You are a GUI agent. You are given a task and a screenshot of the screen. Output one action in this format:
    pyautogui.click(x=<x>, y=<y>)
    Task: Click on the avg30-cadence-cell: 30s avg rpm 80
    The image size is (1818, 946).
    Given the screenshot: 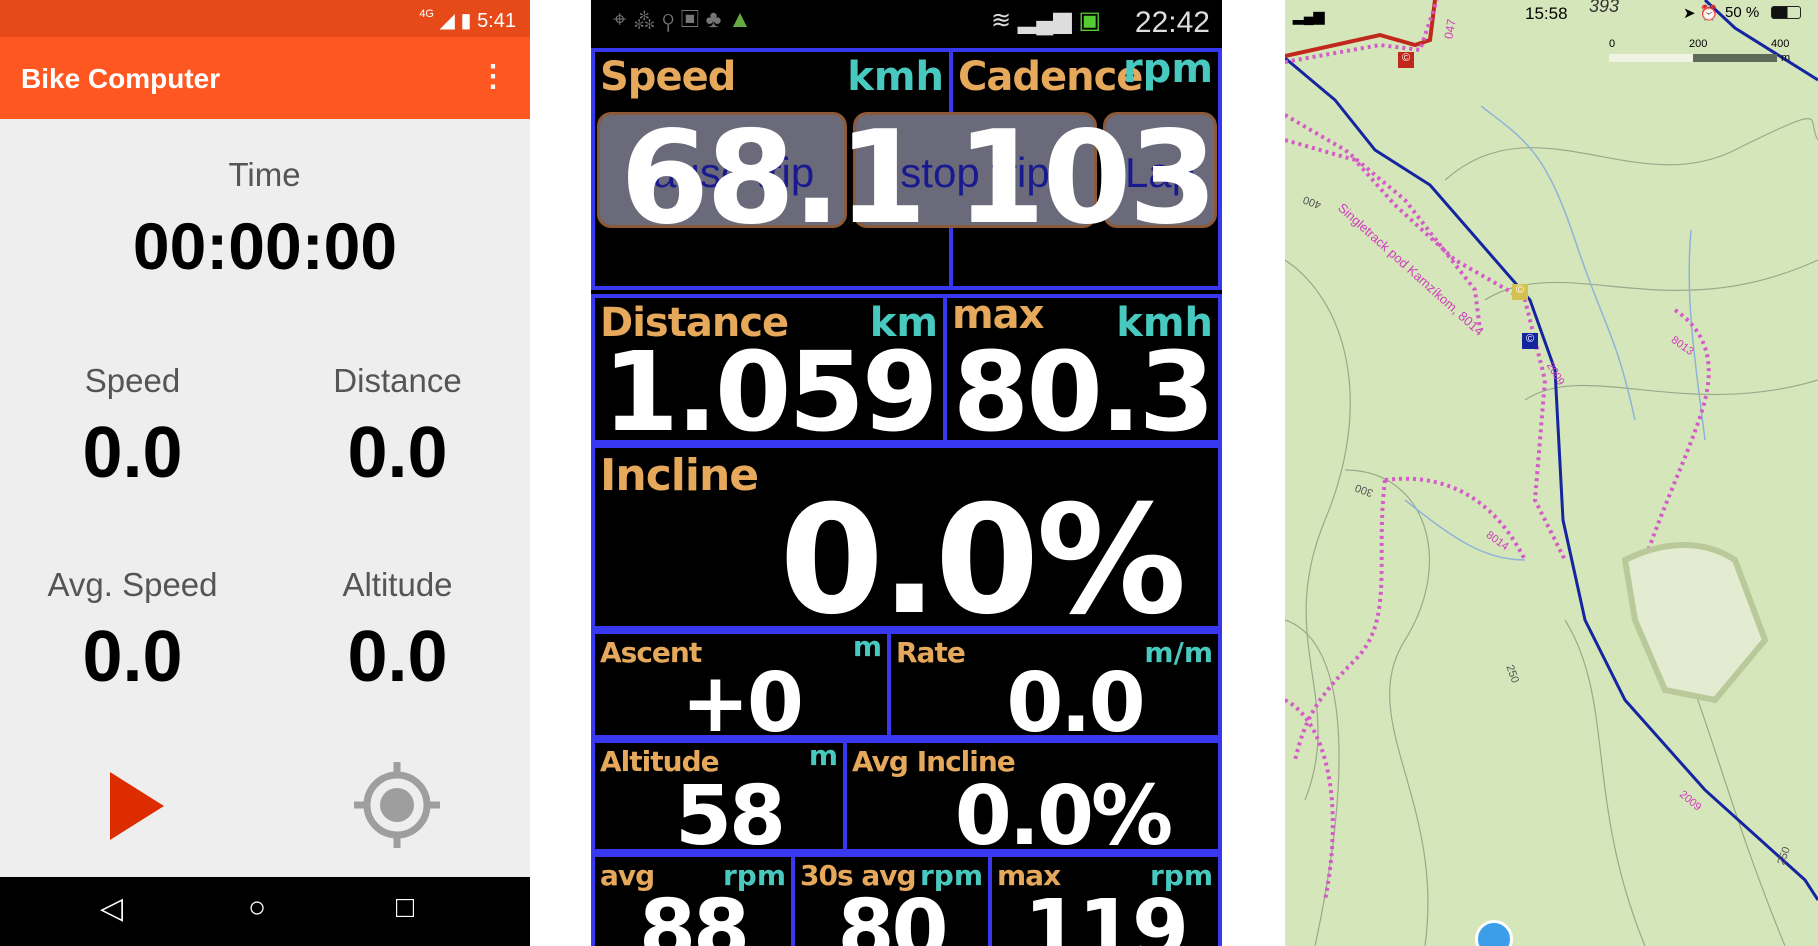 What is the action you would take?
    pyautogui.click(x=891, y=899)
    